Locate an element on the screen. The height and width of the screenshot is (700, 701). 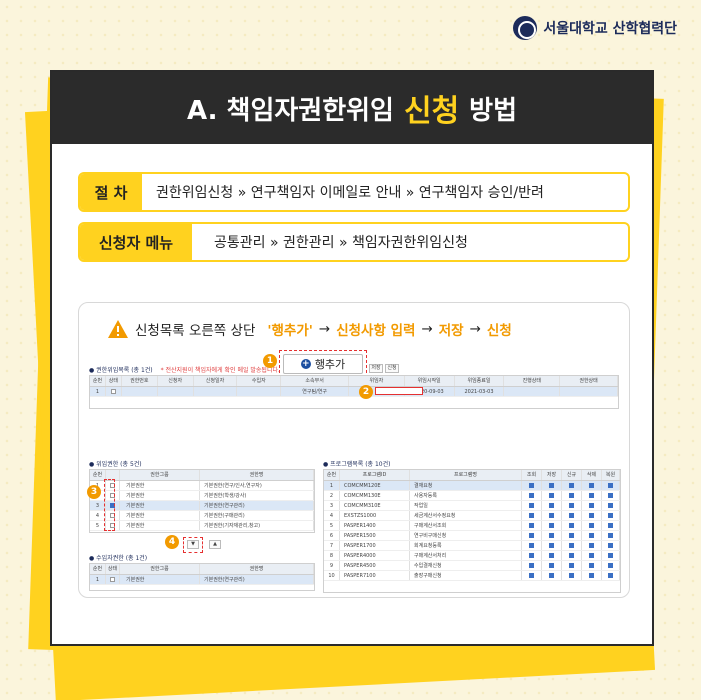
table-row: 1 COMCMM120E 결재요청 is located at coordinates (472, 486).